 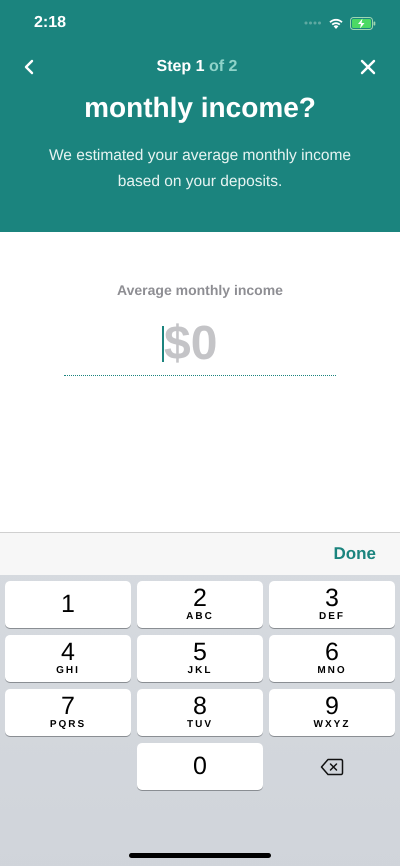 What do you see at coordinates (50, 23) in the screenshot?
I see `status-time: 2:18` at bounding box center [50, 23].